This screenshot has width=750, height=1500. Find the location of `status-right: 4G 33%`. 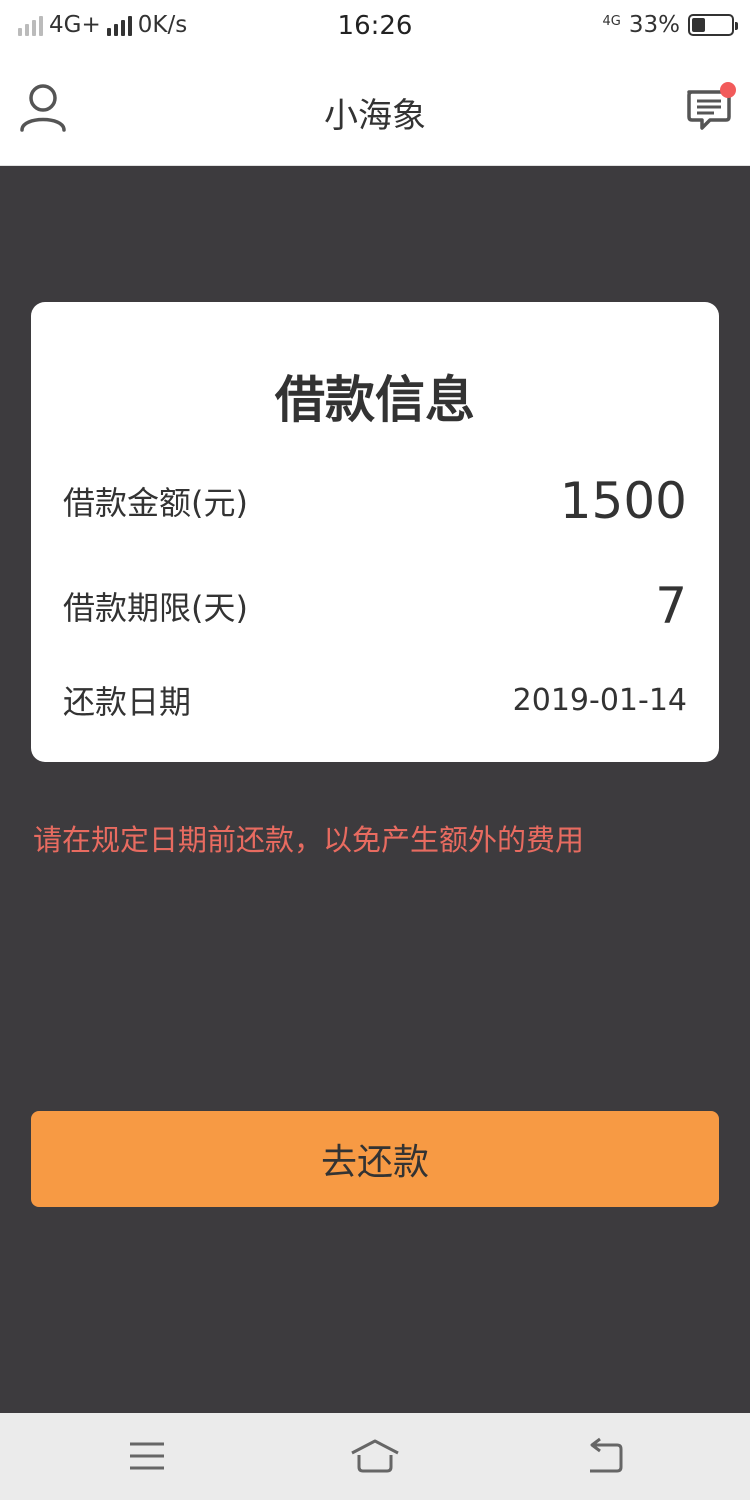

status-right: 4G 33% is located at coordinates (670, 25).